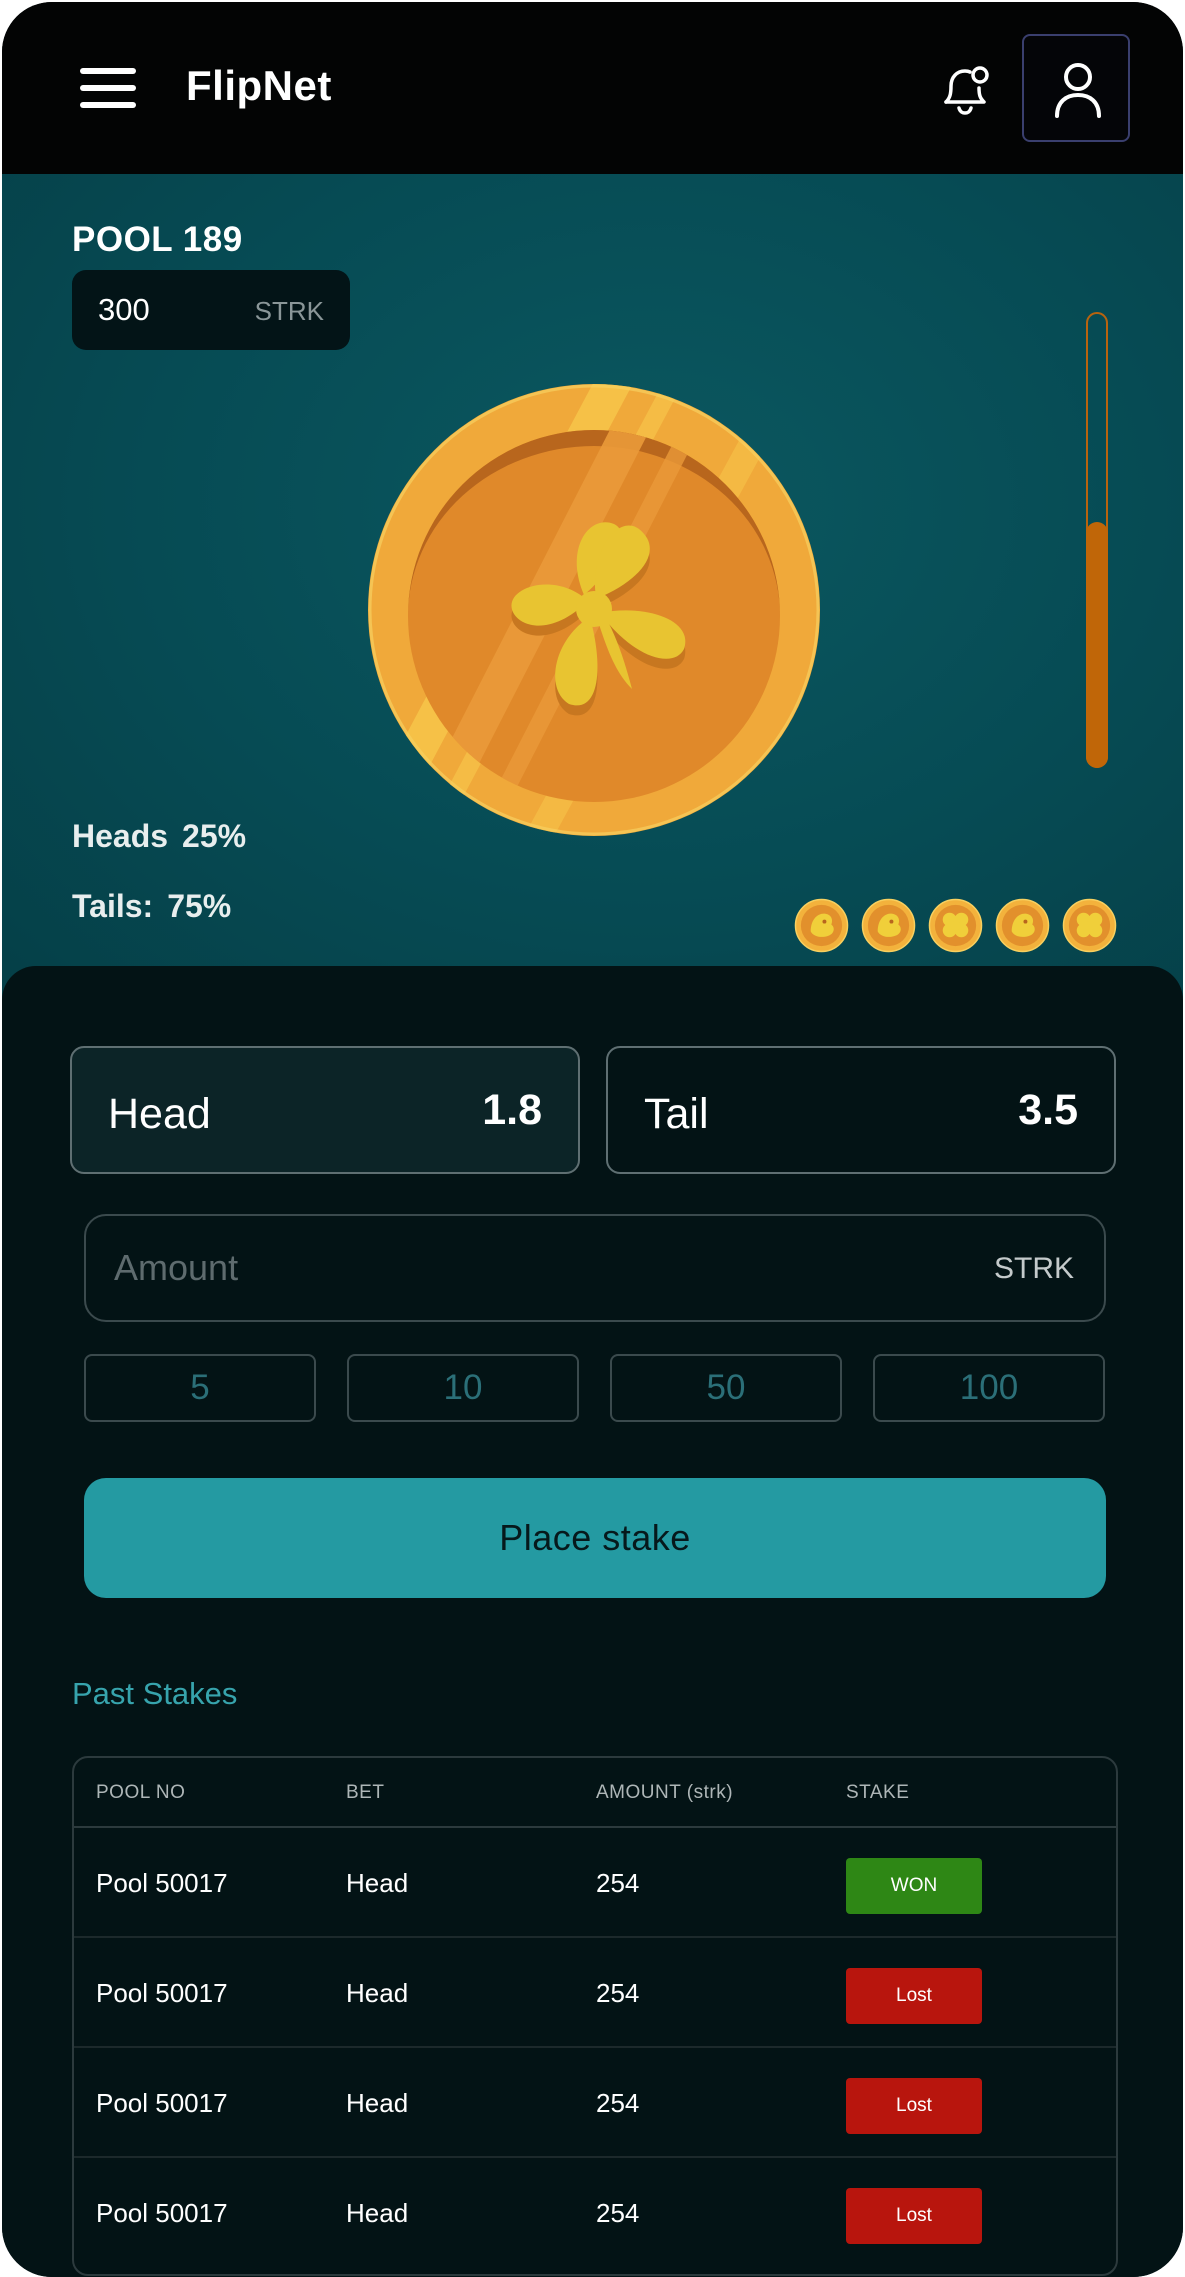 The image size is (1185, 2277). Describe the element at coordinates (124, 309) in the screenshot. I see `pool-amount-value: 300` at that location.